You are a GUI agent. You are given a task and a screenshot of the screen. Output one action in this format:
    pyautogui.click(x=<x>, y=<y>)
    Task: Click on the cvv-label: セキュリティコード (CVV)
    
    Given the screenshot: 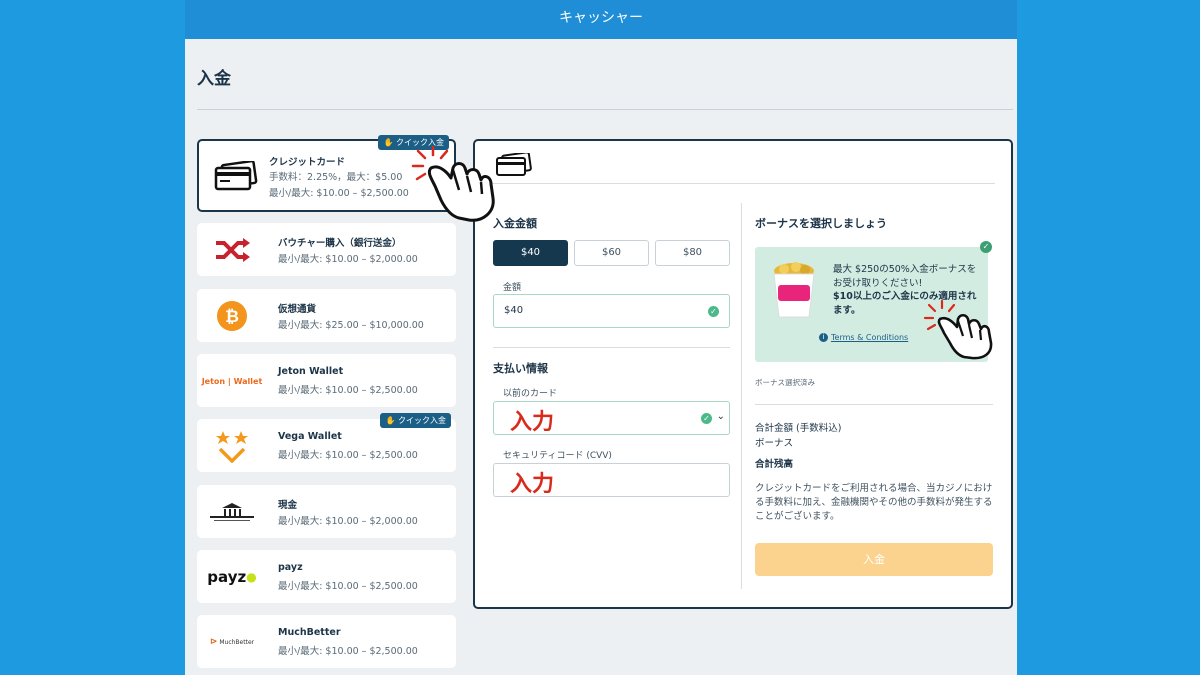 What is the action you would take?
    pyautogui.click(x=557, y=456)
    